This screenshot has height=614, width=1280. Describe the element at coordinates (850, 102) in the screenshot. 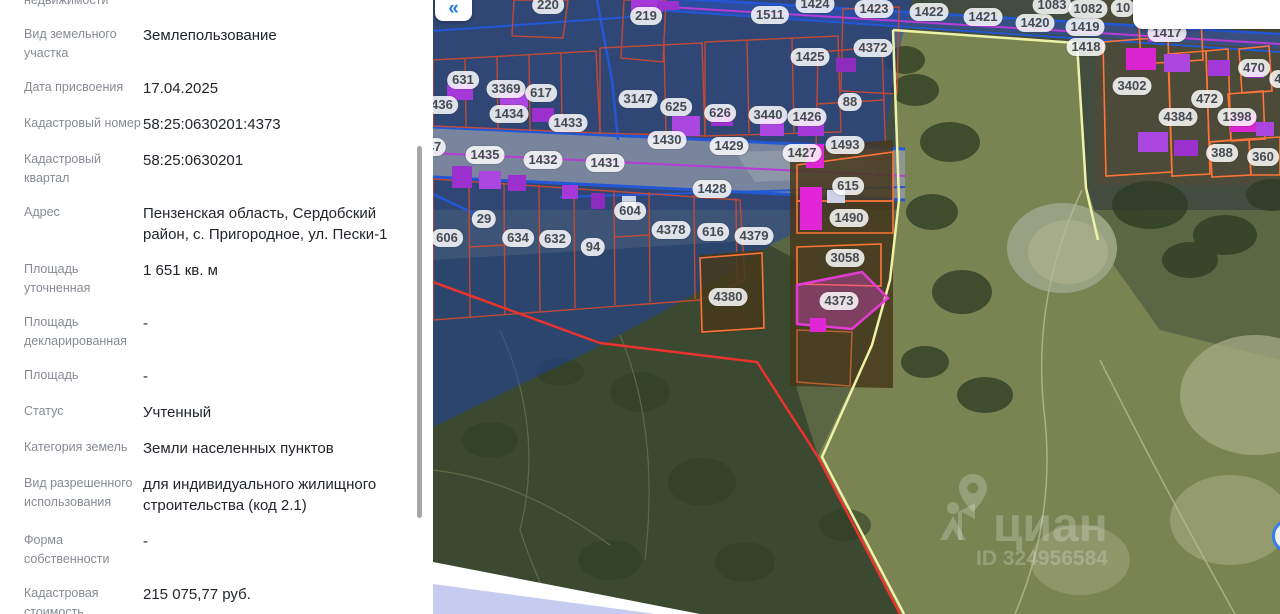

I see `parcel-label: 88` at that location.